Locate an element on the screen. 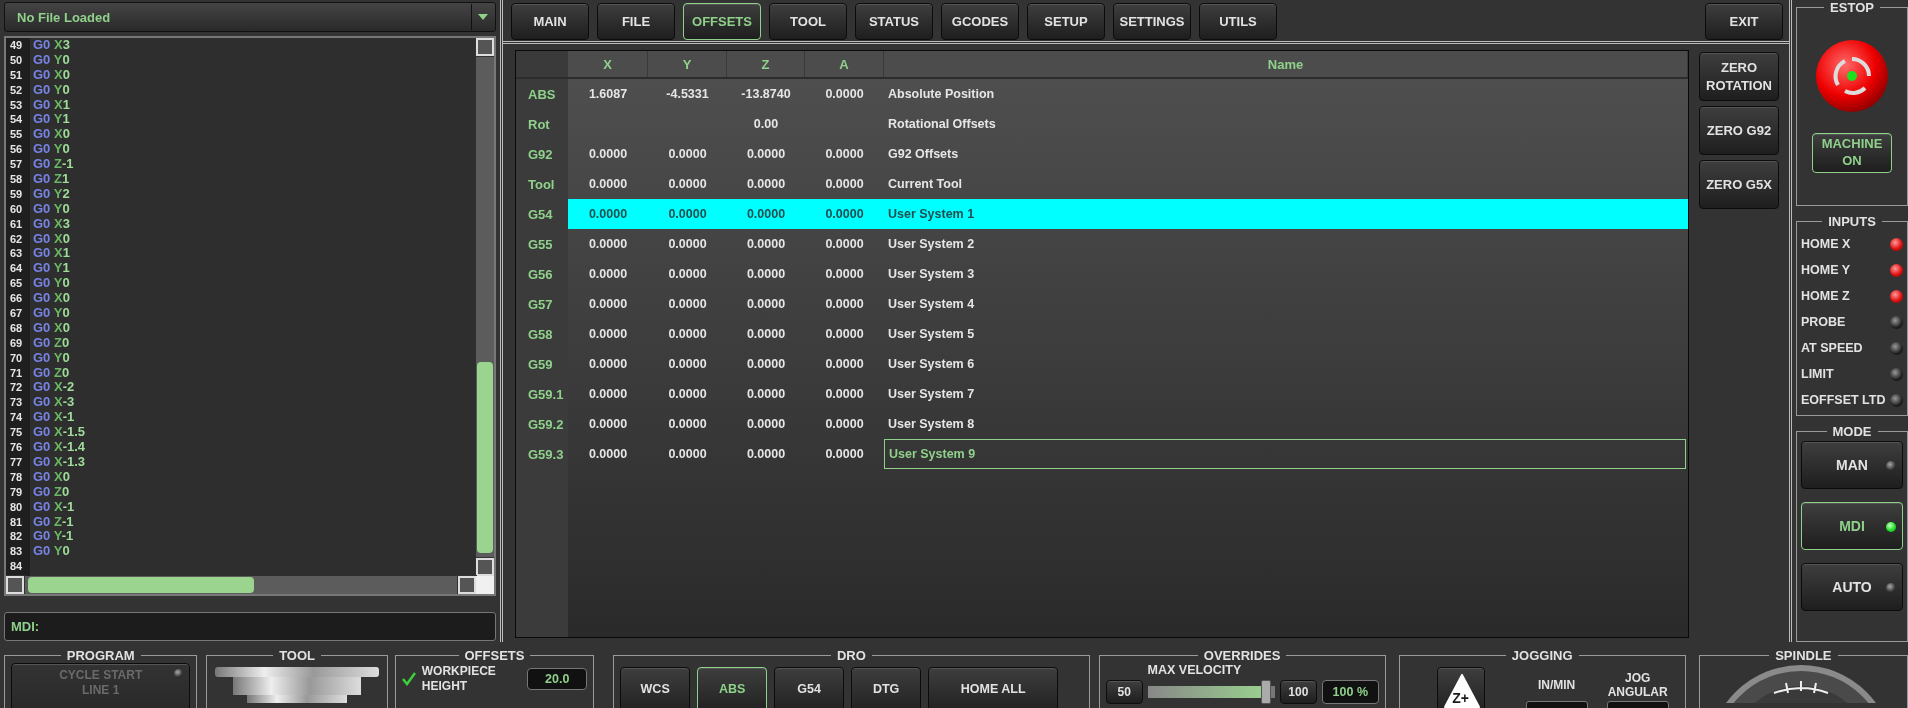  tab: SETTINGS is located at coordinates (1152, 21).